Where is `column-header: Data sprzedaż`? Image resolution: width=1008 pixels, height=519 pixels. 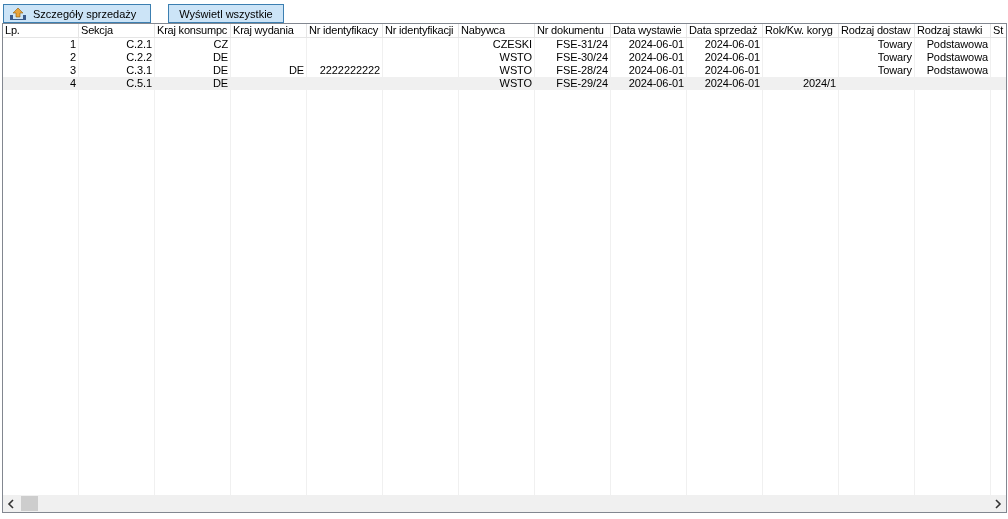
column-header: Data sprzedaż is located at coordinates (725, 31).